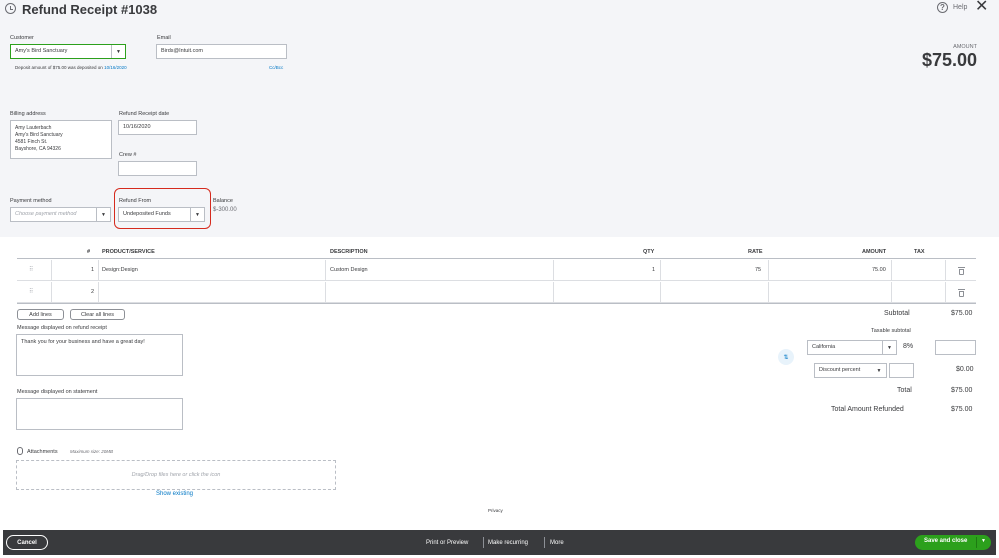 The height and width of the screenshot is (558, 999). I want to click on save-and-close-button: Save and close ▼, so click(953, 542).